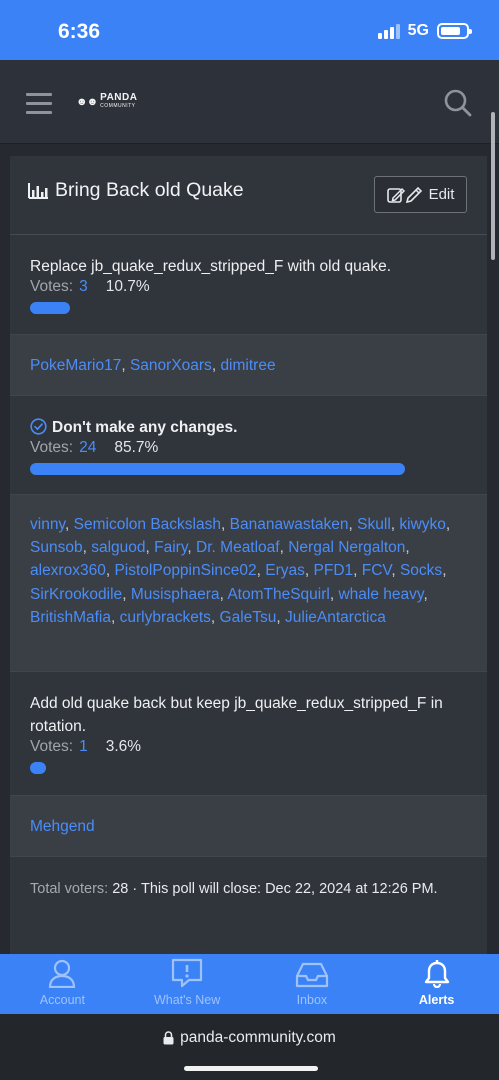 The width and height of the screenshot is (499, 1080). Describe the element at coordinates (187, 1000) in the screenshot. I see `tab-label: What's New` at that location.